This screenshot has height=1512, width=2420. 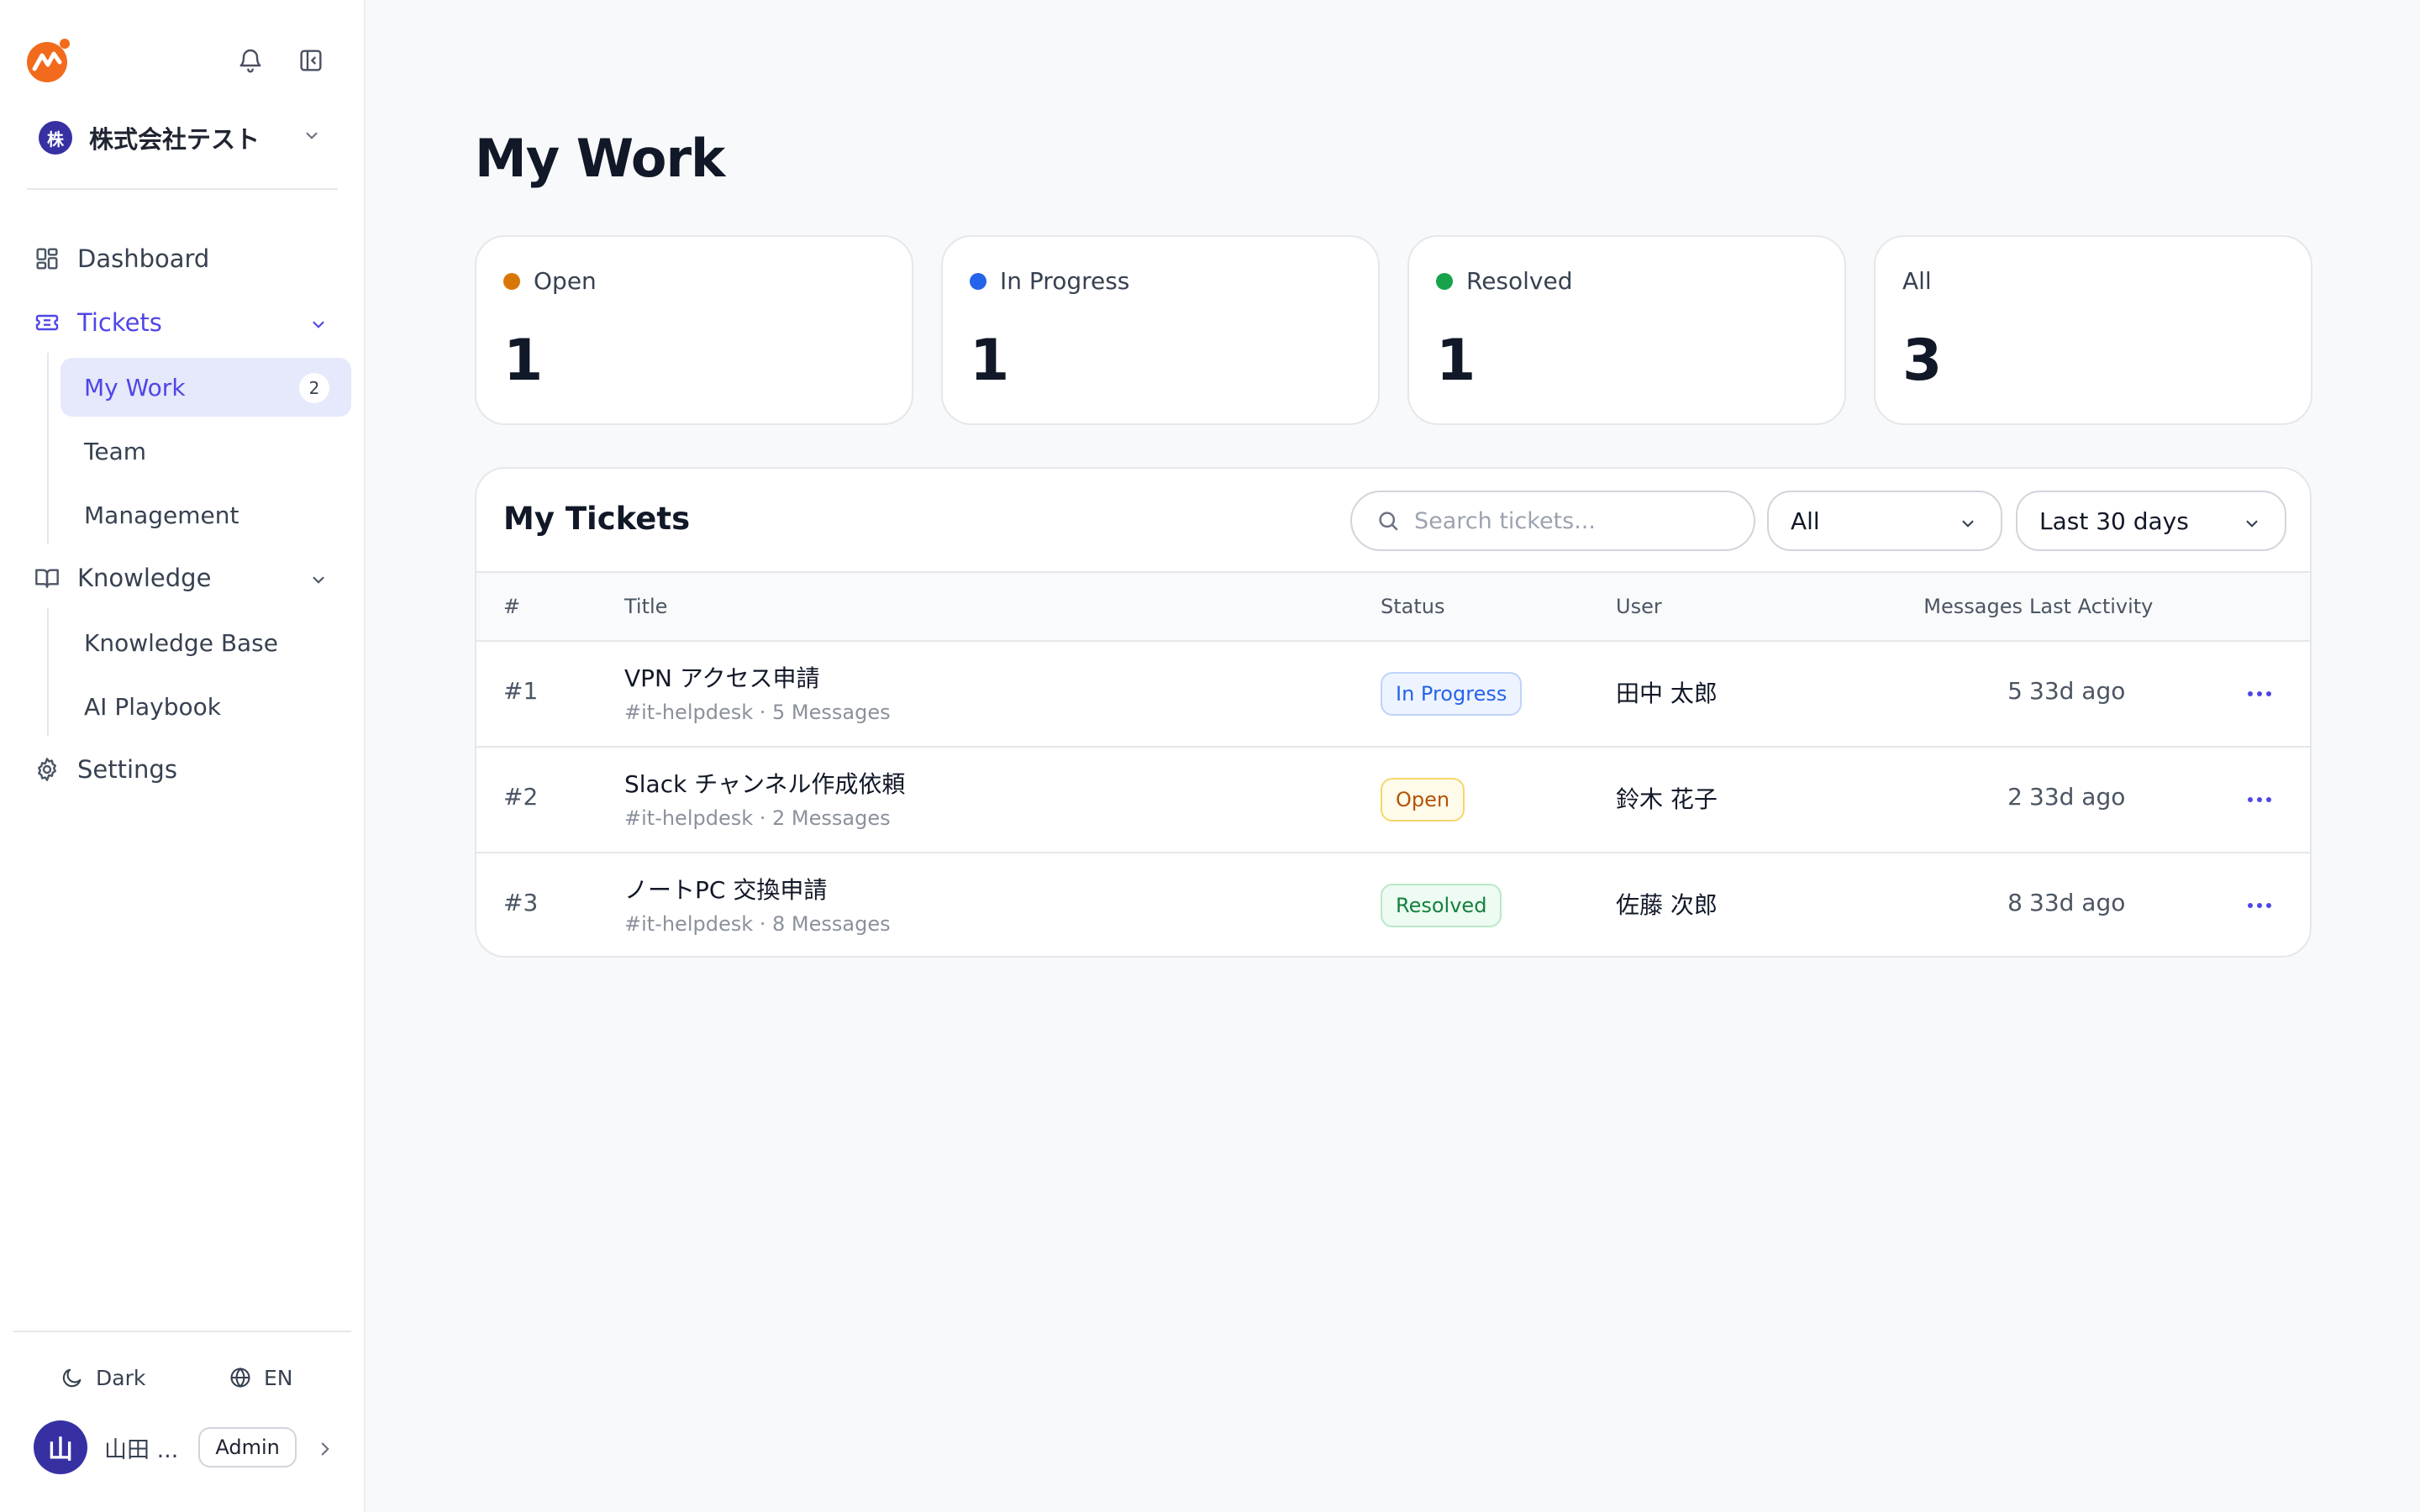 What do you see at coordinates (2091, 606) in the screenshot?
I see `column-header-last-activity: Last Activity` at bounding box center [2091, 606].